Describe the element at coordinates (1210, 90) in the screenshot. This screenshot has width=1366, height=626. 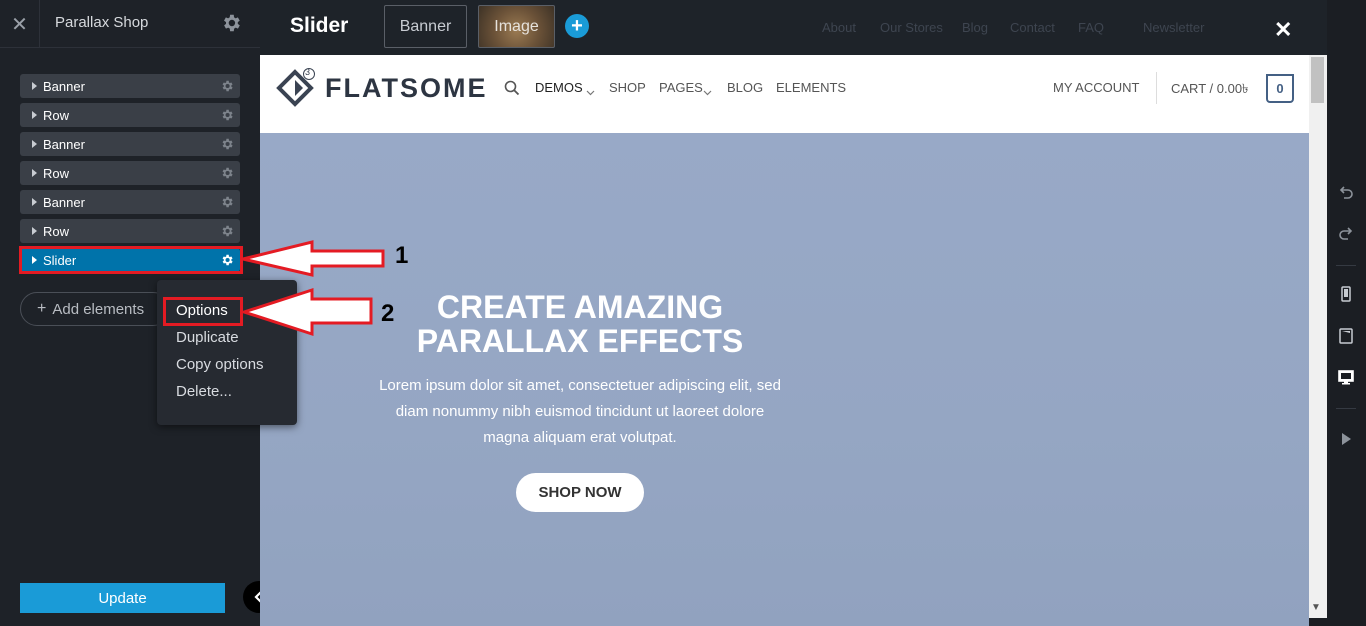
I see `cart-link: CART / 0.00৳` at that location.